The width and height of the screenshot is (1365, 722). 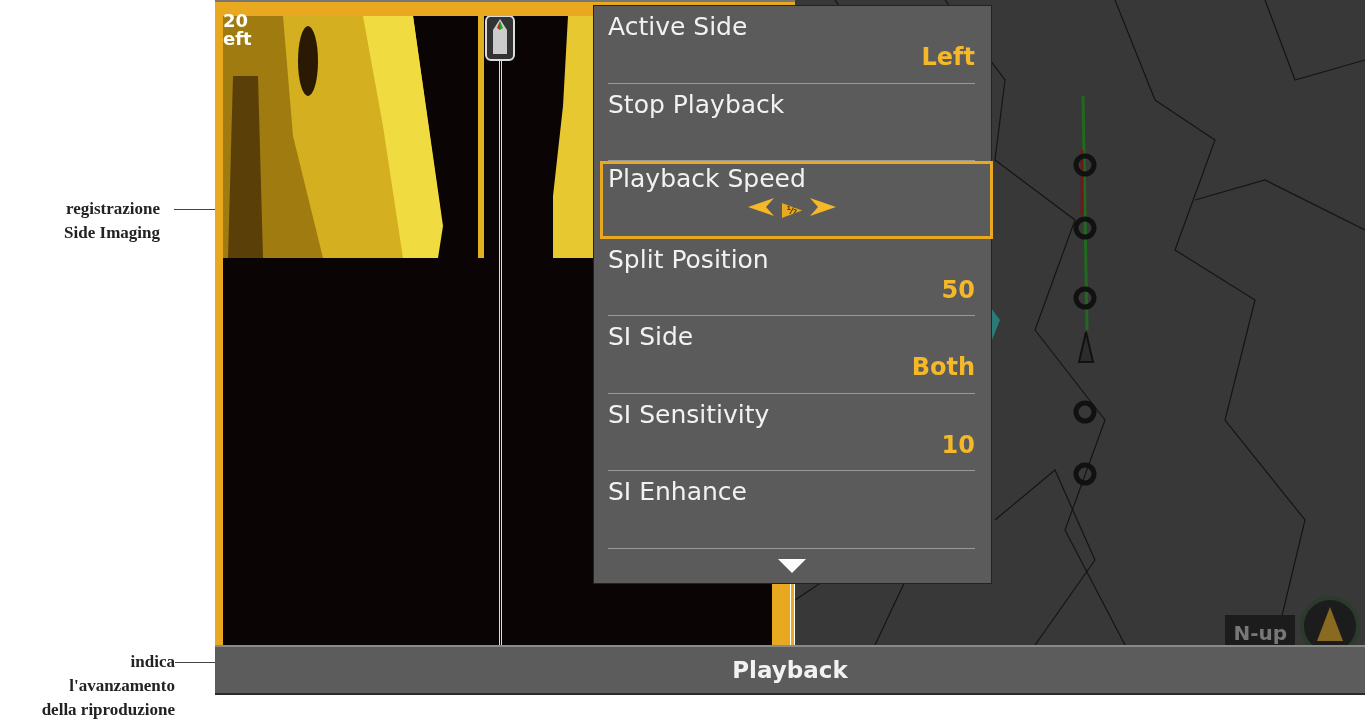 I want to click on menu-item: Active Side Left, so click(x=791, y=45).